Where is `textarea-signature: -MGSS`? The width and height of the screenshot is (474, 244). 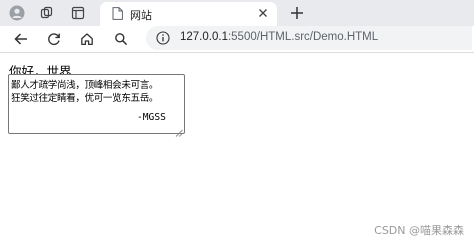 textarea-signature: -MGSS is located at coordinates (151, 117).